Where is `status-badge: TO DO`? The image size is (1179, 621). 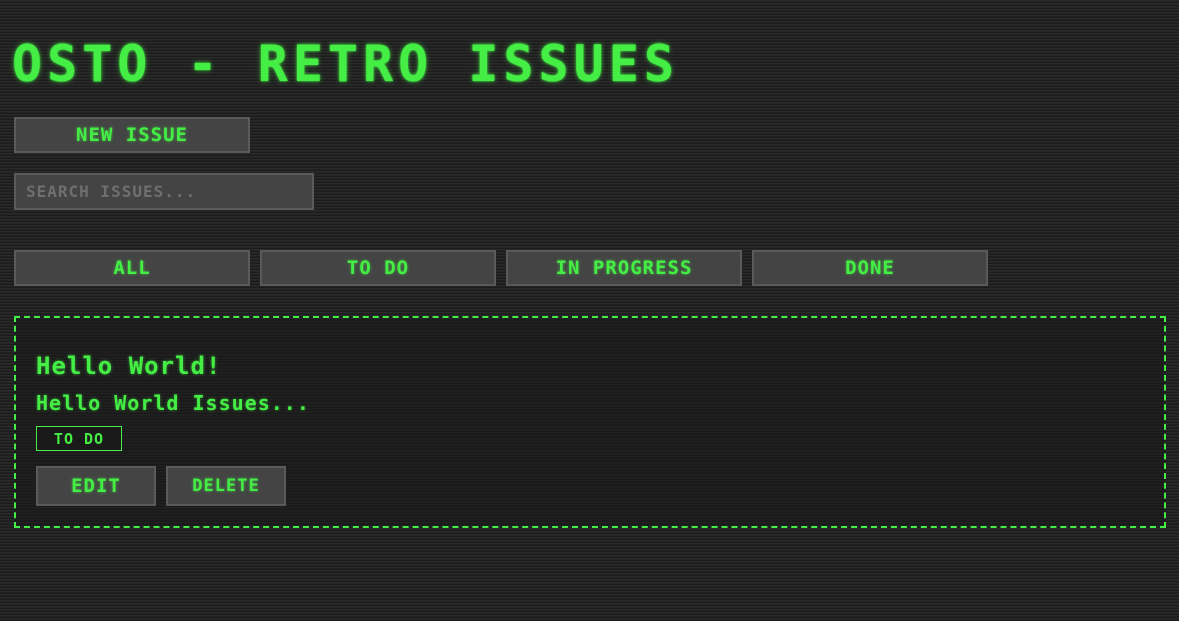 status-badge: TO DO is located at coordinates (79, 438).